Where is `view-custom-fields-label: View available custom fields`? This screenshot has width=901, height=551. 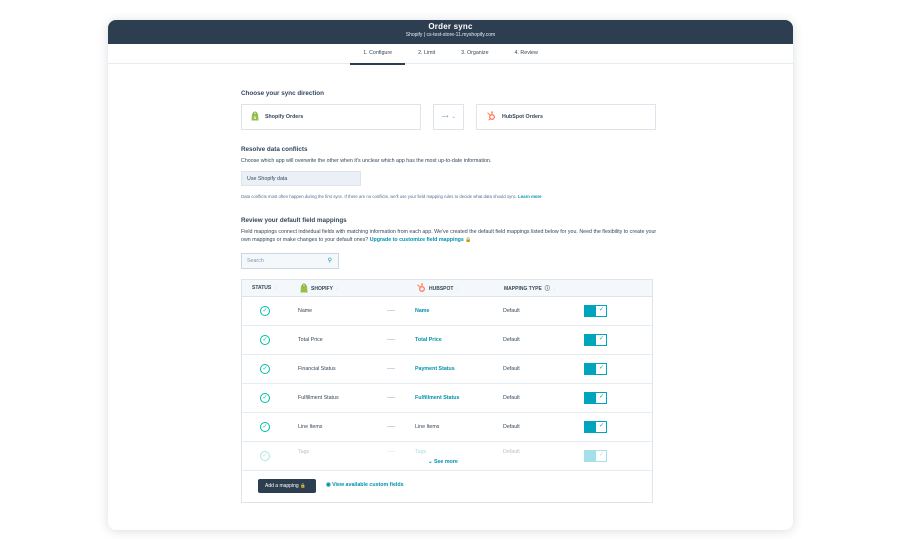 view-custom-fields-label: View available custom fields is located at coordinates (368, 485).